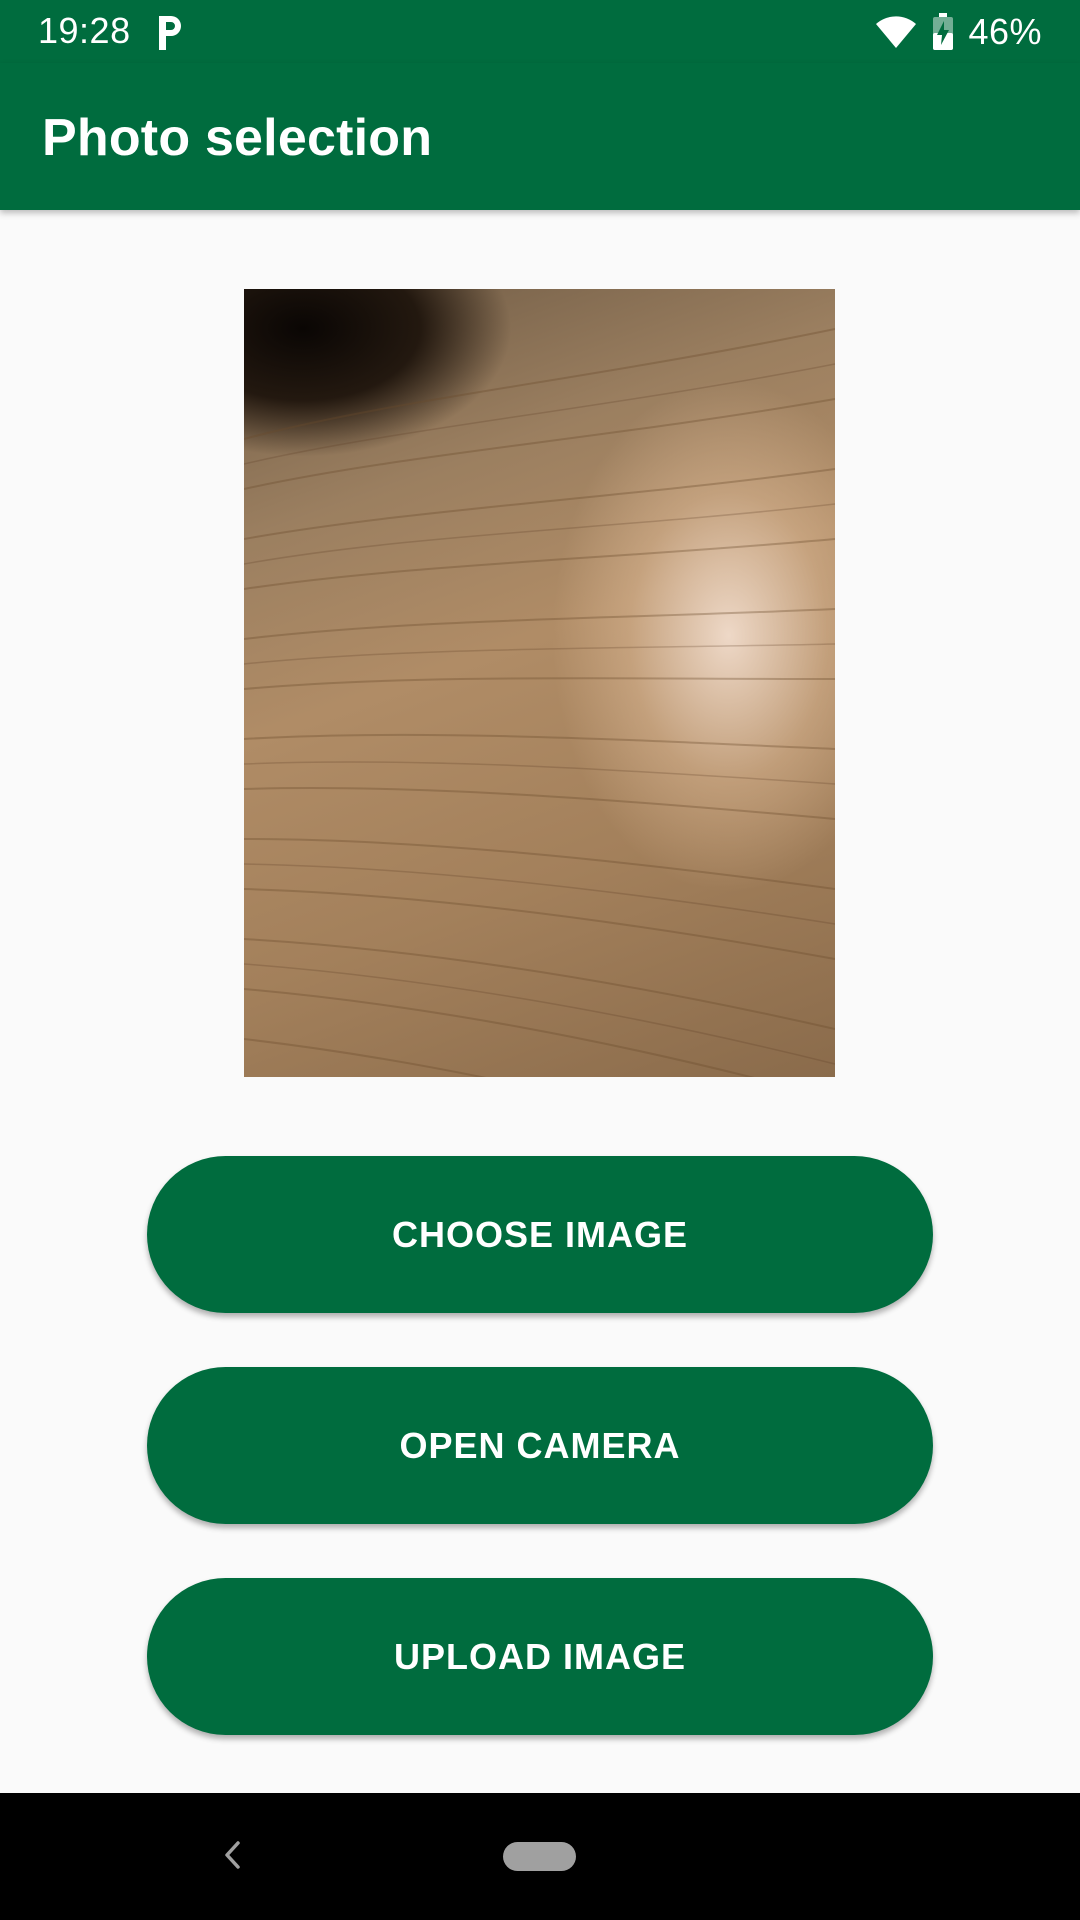 The width and height of the screenshot is (1080, 1920). What do you see at coordinates (540, 1656) in the screenshot?
I see `upload-image-button: UPLOAD IMAGE` at bounding box center [540, 1656].